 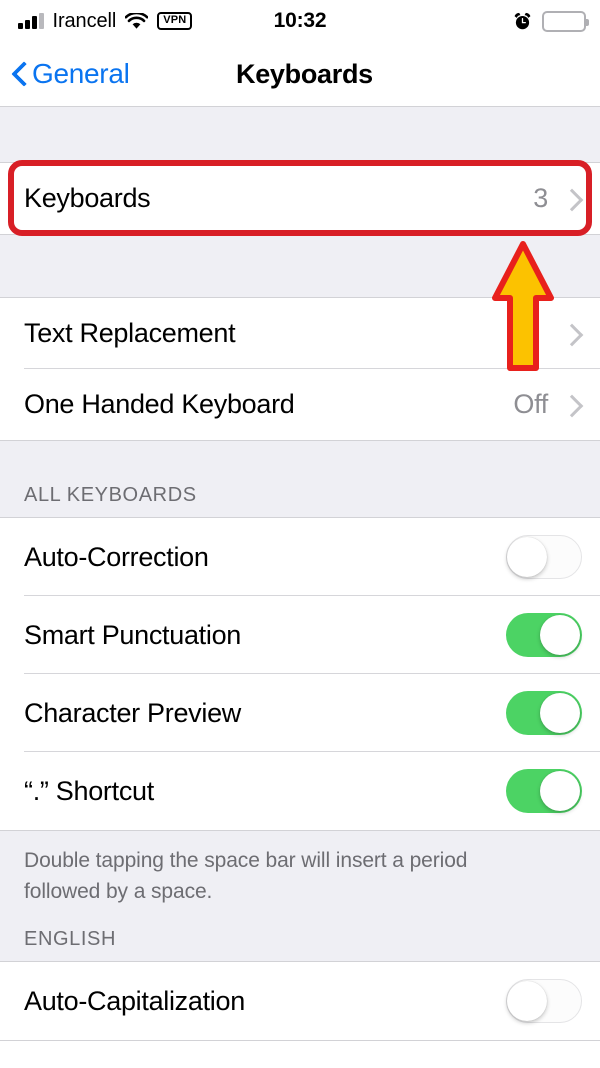 I want to click on row-auto-capitalization: Auto-Capitalization, so click(x=300, y=1001).